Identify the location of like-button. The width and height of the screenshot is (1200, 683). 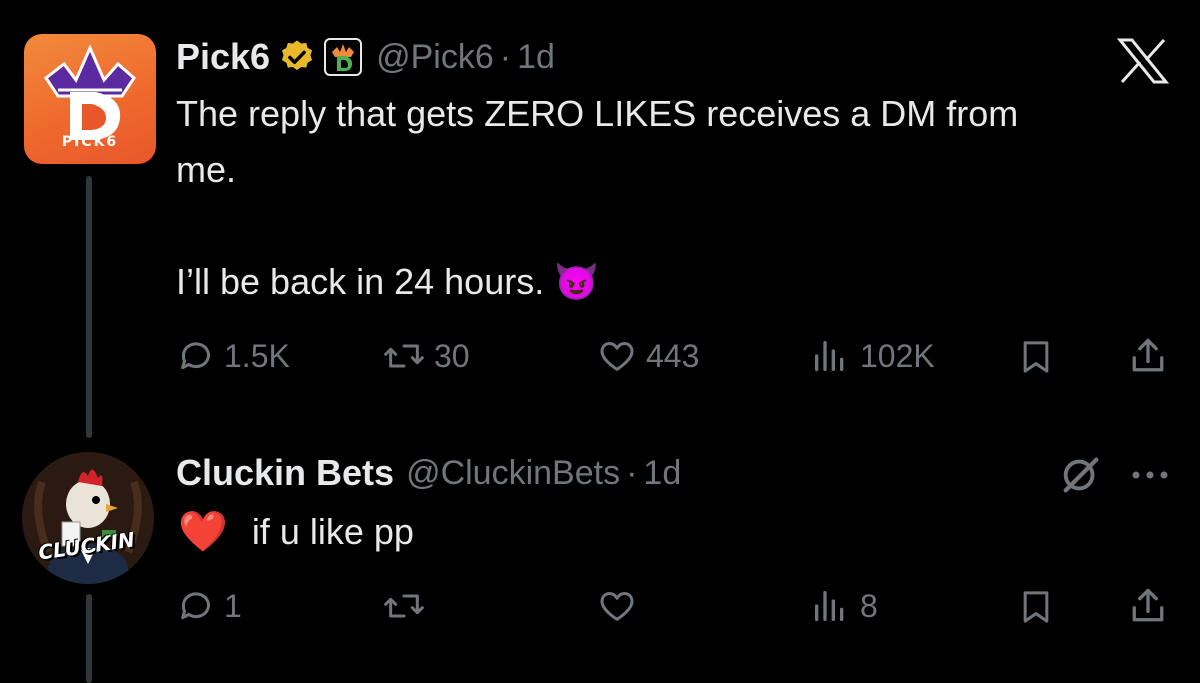
(617, 606).